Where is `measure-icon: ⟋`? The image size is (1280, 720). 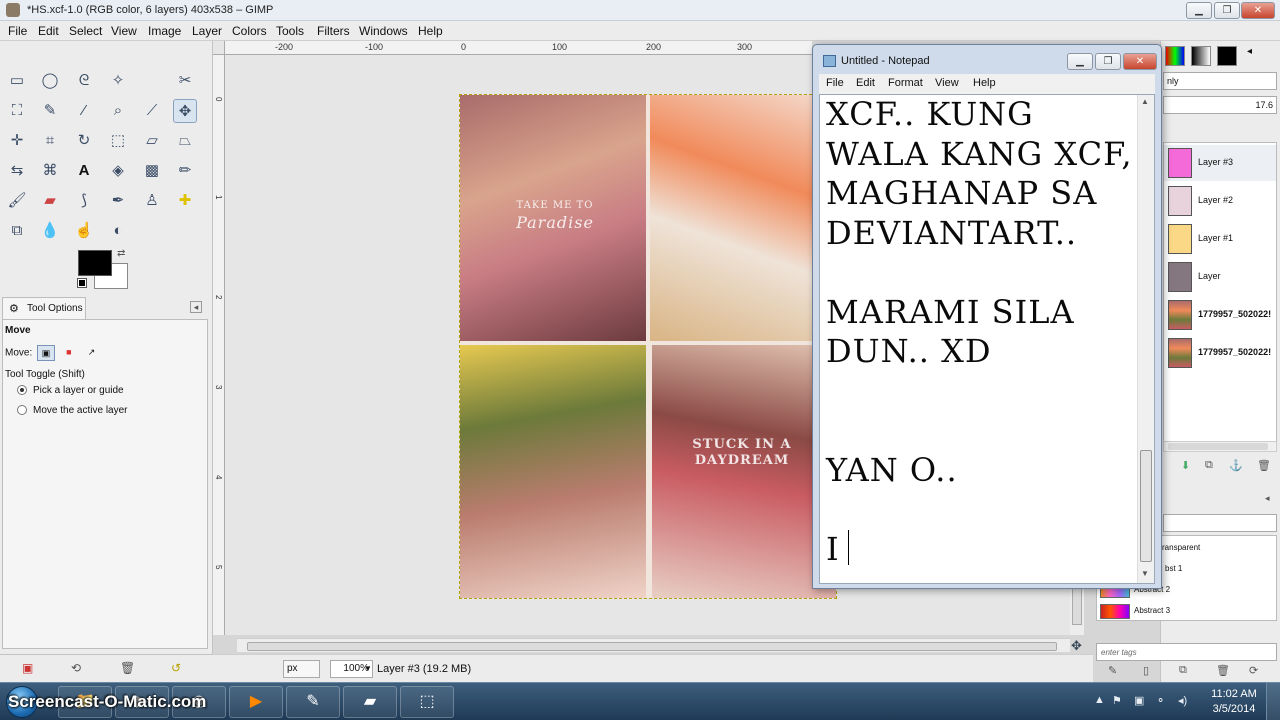
measure-icon: ⟋ is located at coordinates (152, 111).